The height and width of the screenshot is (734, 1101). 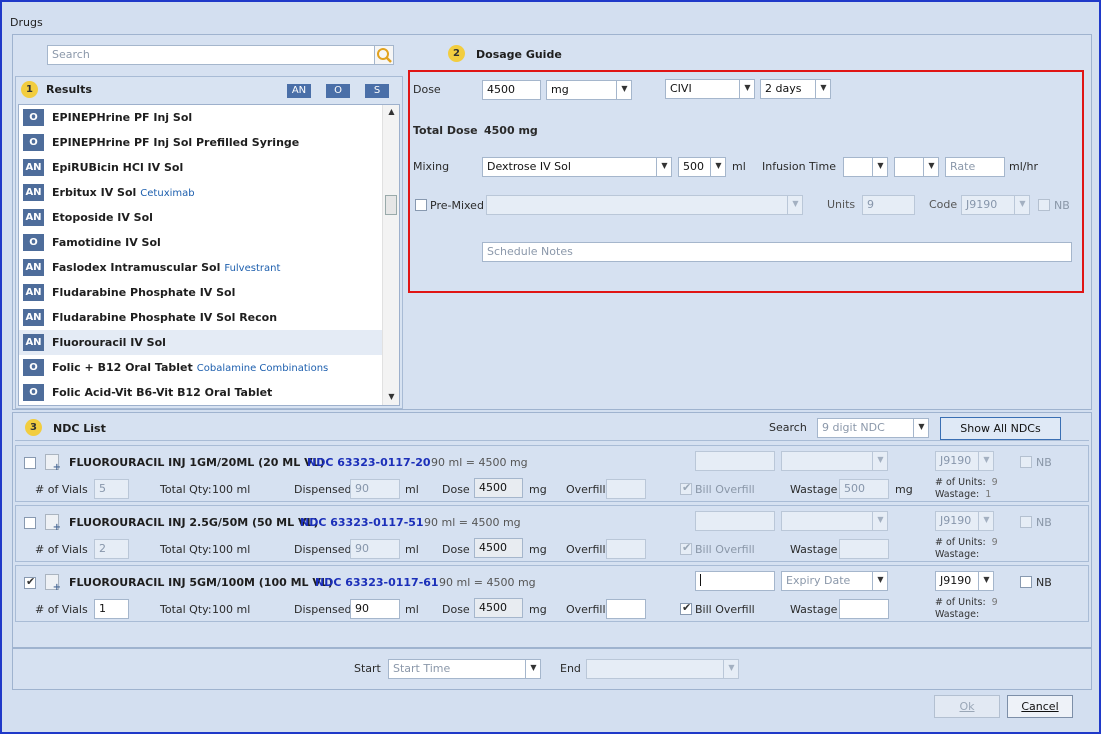 What do you see at coordinates (960, 542) in the screenshot?
I see `units-count-label: # of Units:` at bounding box center [960, 542].